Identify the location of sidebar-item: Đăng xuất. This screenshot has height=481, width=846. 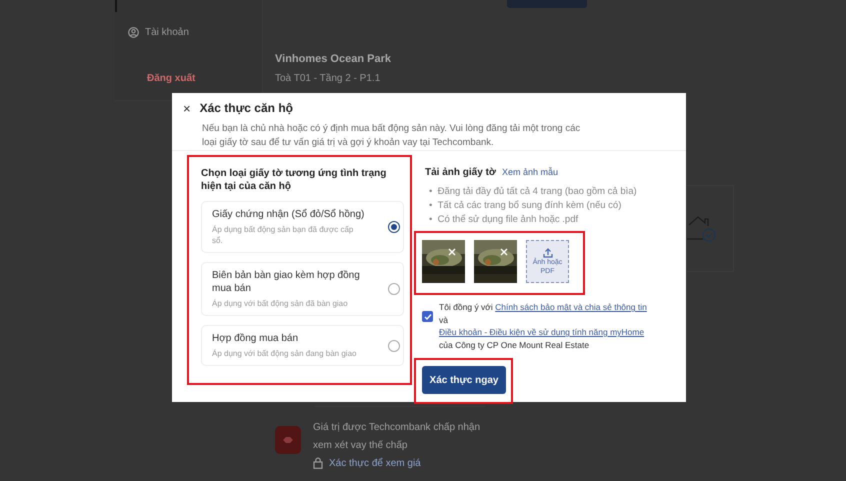
(171, 78).